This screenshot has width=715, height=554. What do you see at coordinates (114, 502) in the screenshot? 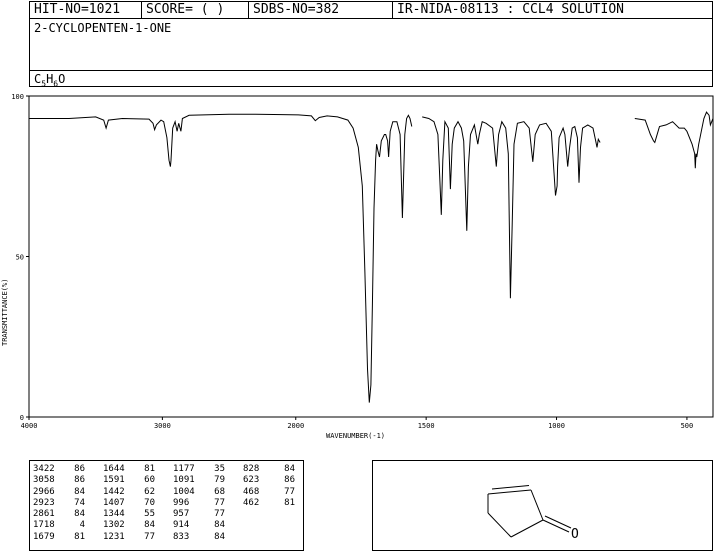
I see `peak-wavenumber: 1407` at bounding box center [114, 502].